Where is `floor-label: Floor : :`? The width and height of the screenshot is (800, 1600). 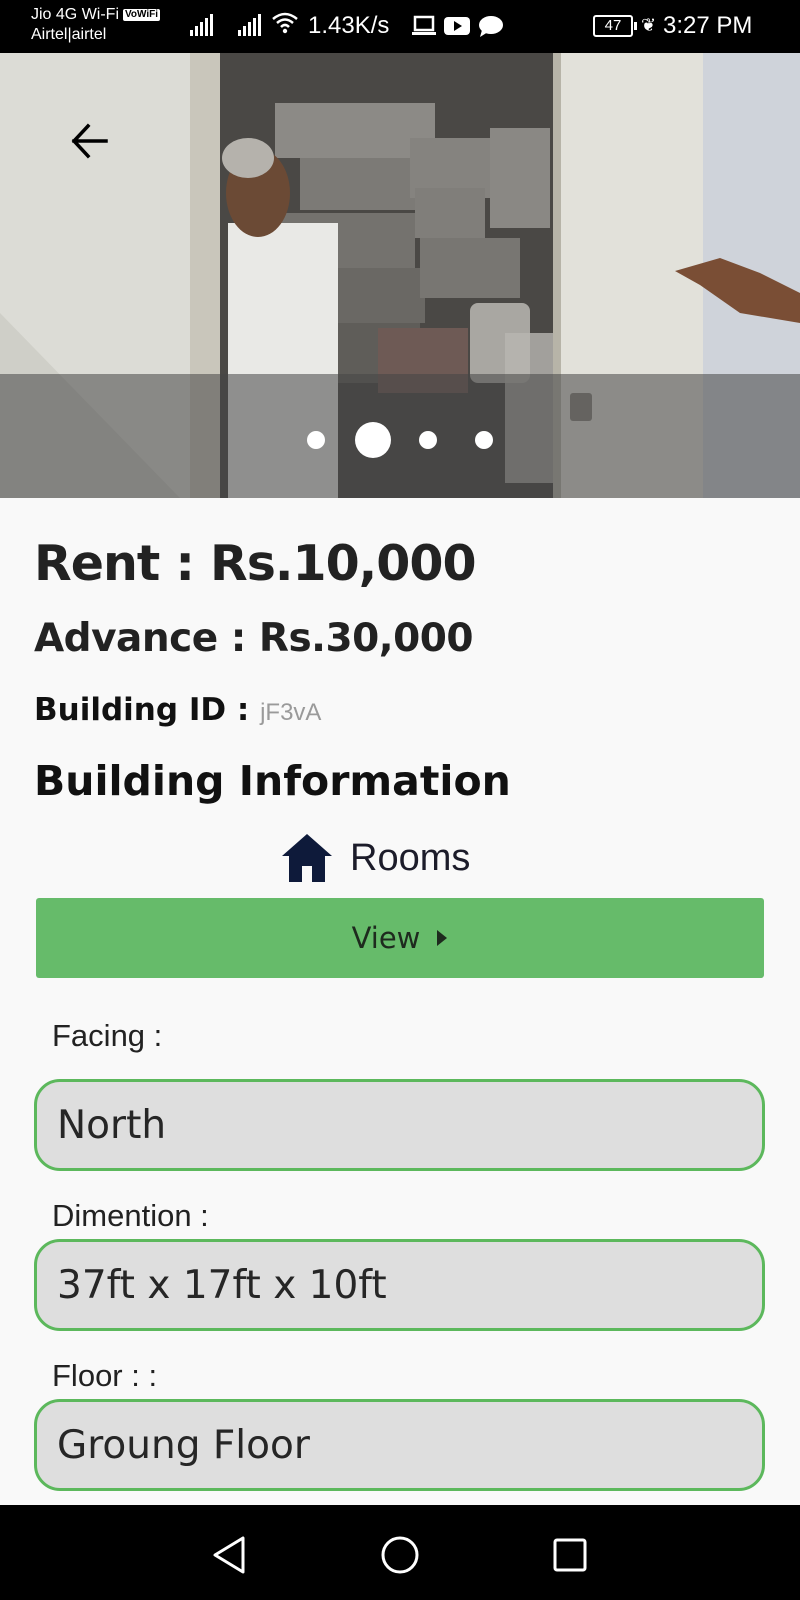
floor-label: Floor : : is located at coordinates (105, 1375).